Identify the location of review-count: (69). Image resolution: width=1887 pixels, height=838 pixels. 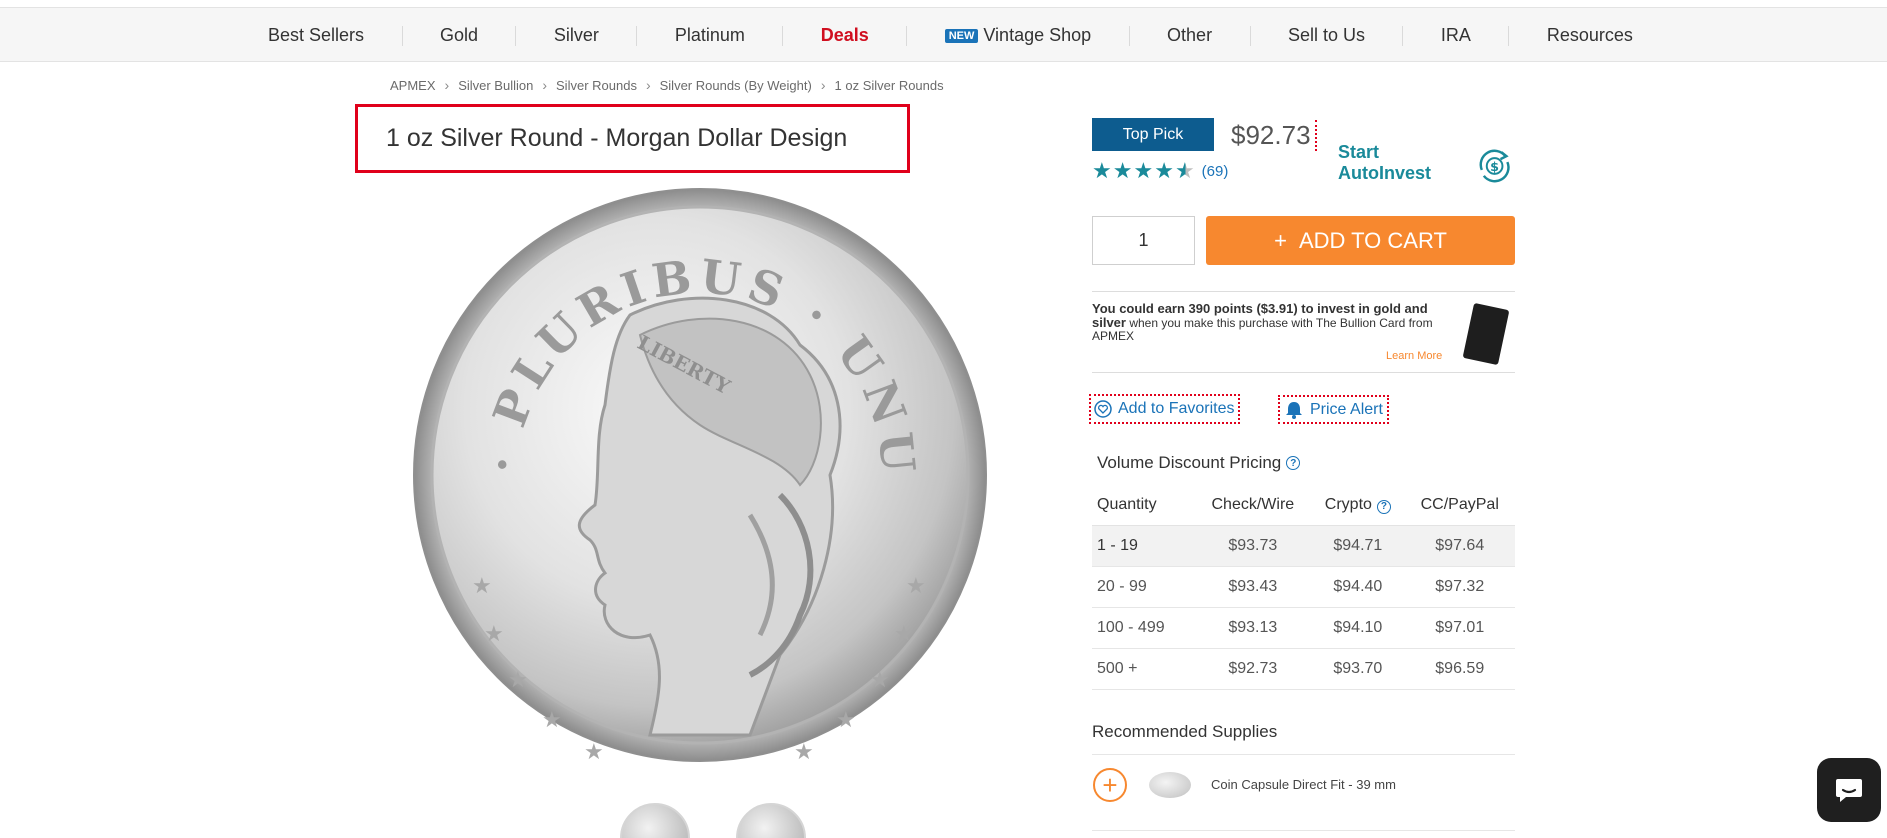
(1215, 171).